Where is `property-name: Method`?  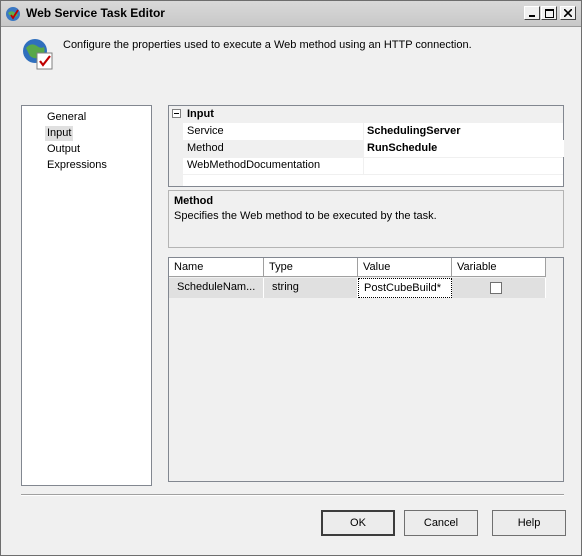 property-name: Method is located at coordinates (205, 148).